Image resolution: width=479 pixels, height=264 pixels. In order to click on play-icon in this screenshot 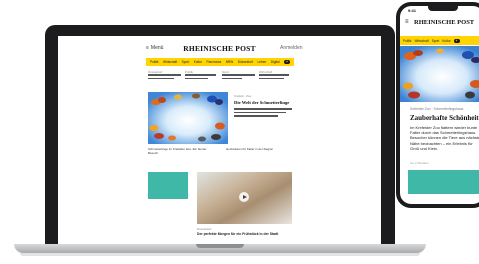, I will do `click(244, 197)`.